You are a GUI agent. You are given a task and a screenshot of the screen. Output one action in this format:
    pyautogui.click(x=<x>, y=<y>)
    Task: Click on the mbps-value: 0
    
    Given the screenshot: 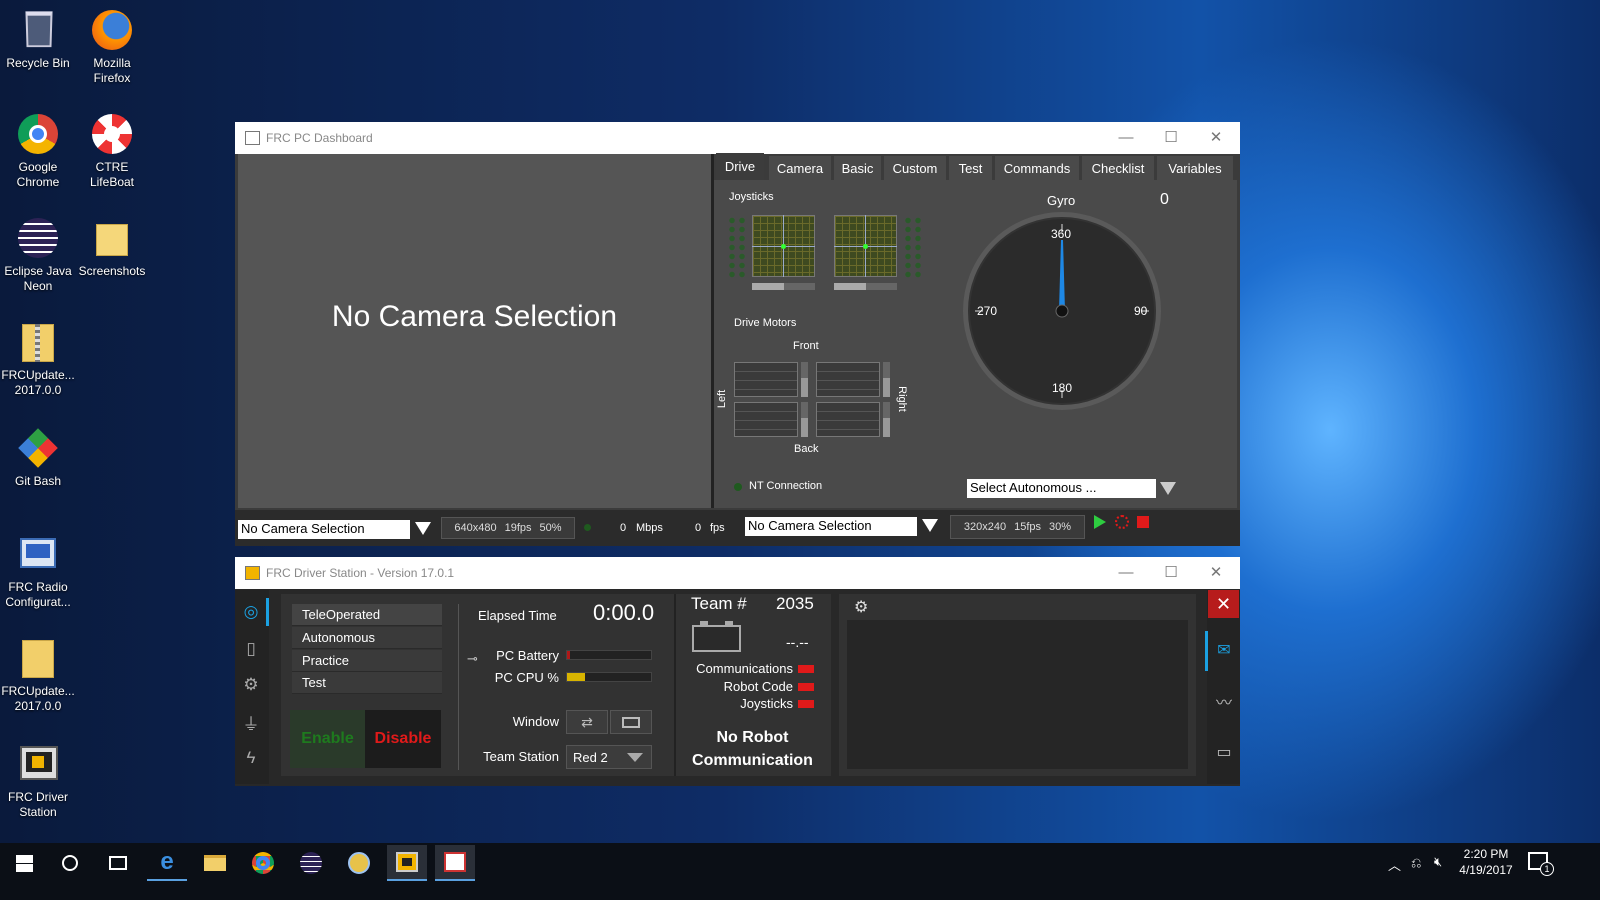 What is the action you would take?
    pyautogui.click(x=623, y=528)
    